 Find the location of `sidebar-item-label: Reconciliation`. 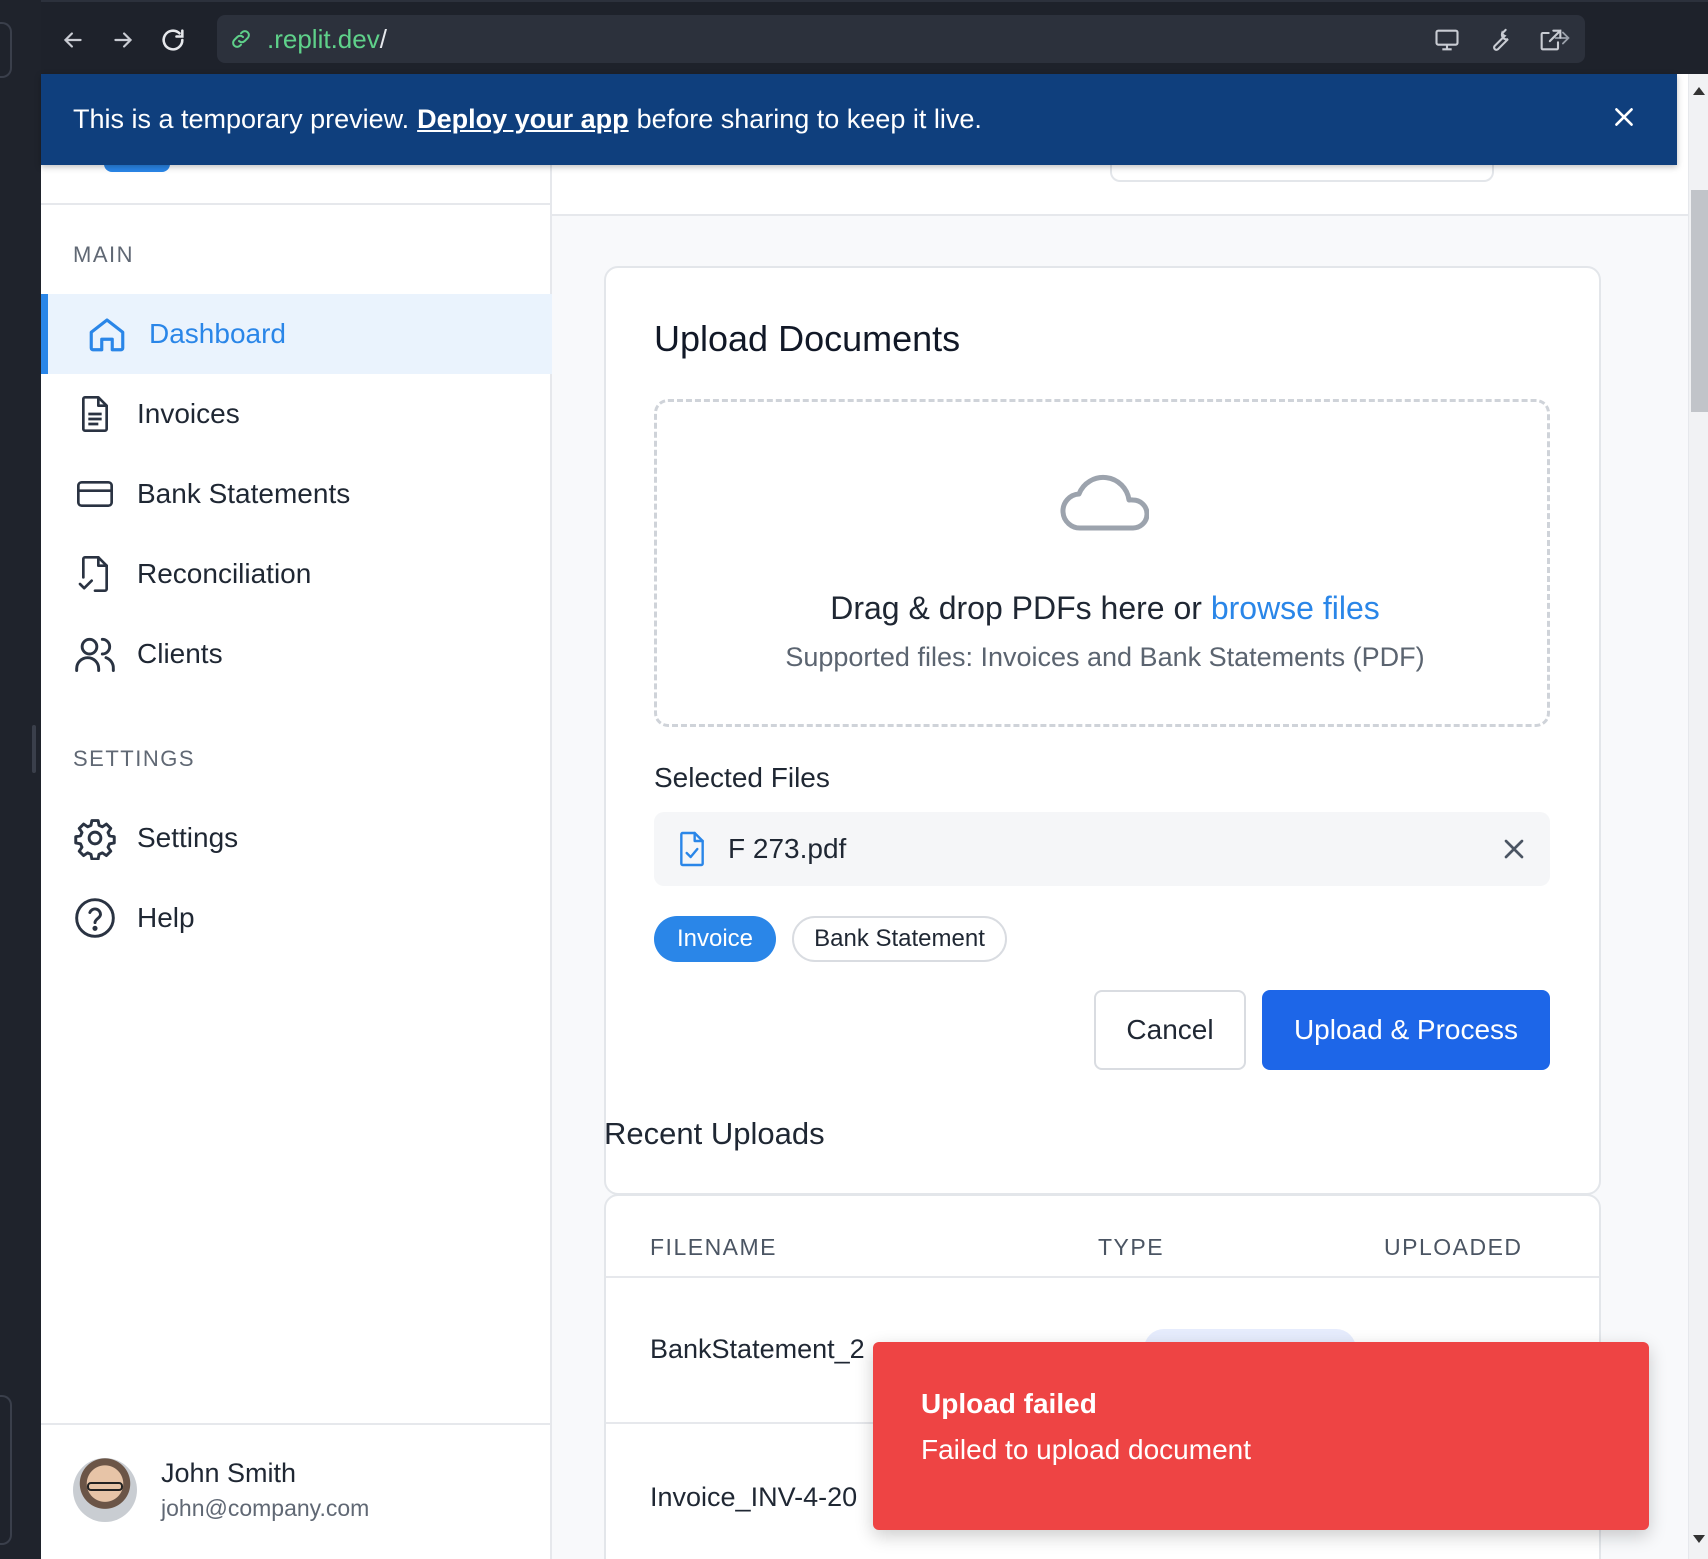

sidebar-item-label: Reconciliation is located at coordinates (224, 573).